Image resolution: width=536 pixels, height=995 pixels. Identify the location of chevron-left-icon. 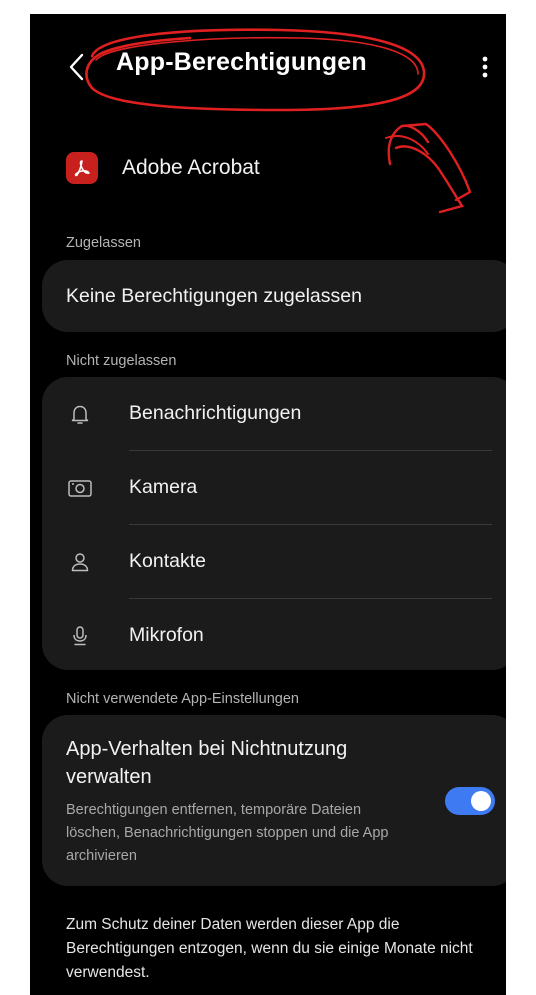
(76, 67).